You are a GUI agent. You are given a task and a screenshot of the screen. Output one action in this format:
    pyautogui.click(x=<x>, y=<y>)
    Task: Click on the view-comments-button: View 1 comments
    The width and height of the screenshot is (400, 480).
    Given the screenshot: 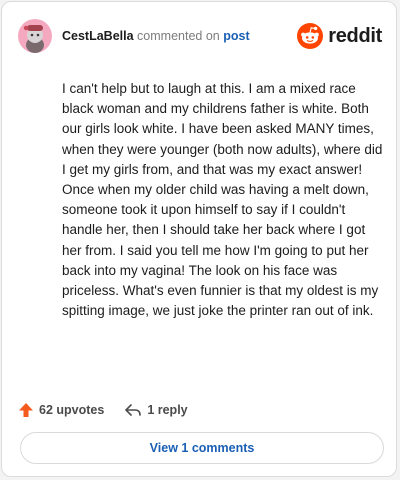 What is the action you would take?
    pyautogui.click(x=202, y=448)
    